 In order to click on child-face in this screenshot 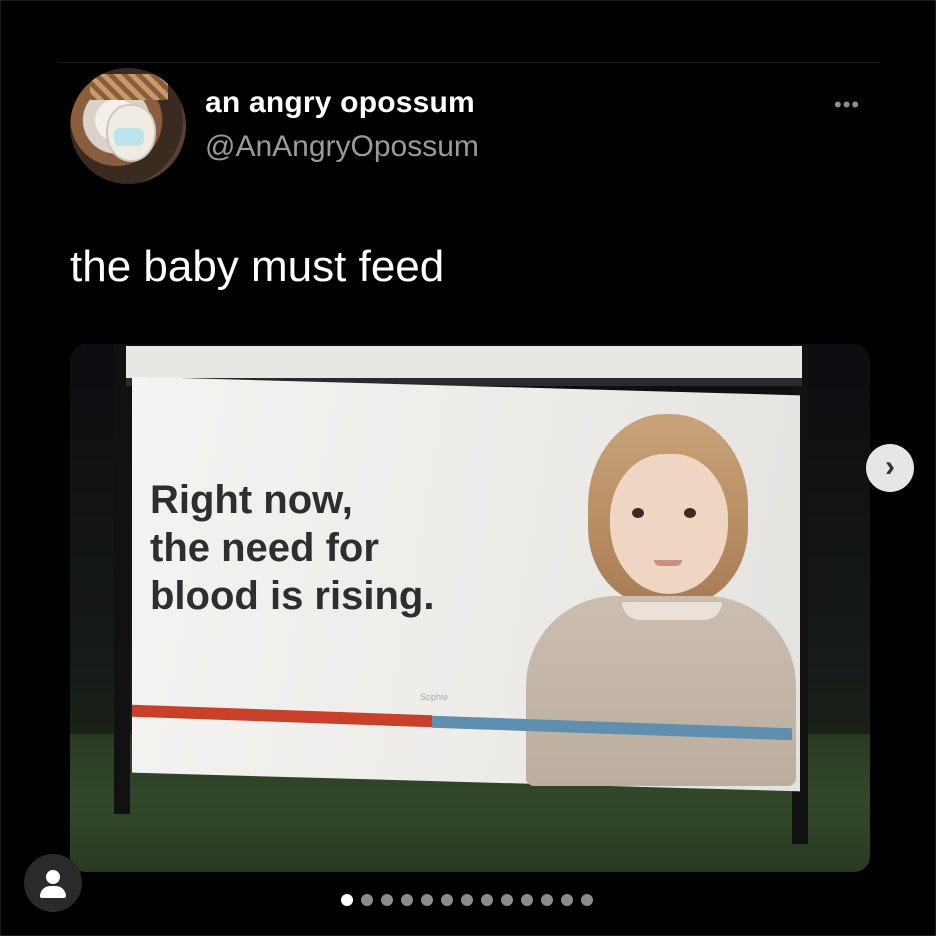, I will do `click(669, 524)`.